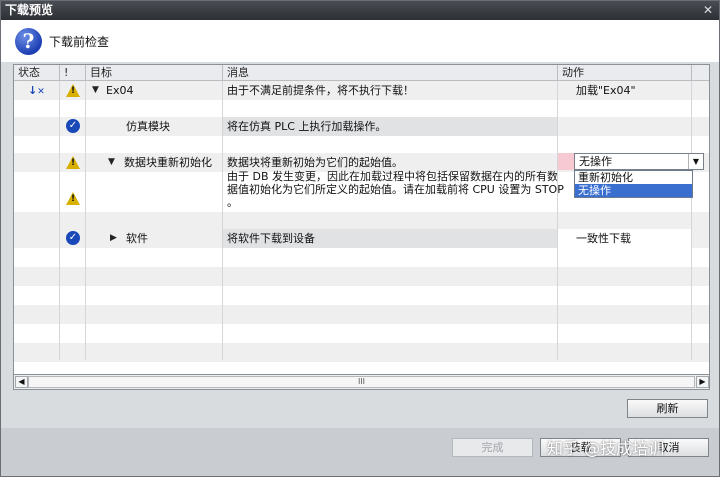 This screenshot has height=477, width=720. What do you see at coordinates (390, 73) in the screenshot?
I see `col-header-message: 消息` at bounding box center [390, 73].